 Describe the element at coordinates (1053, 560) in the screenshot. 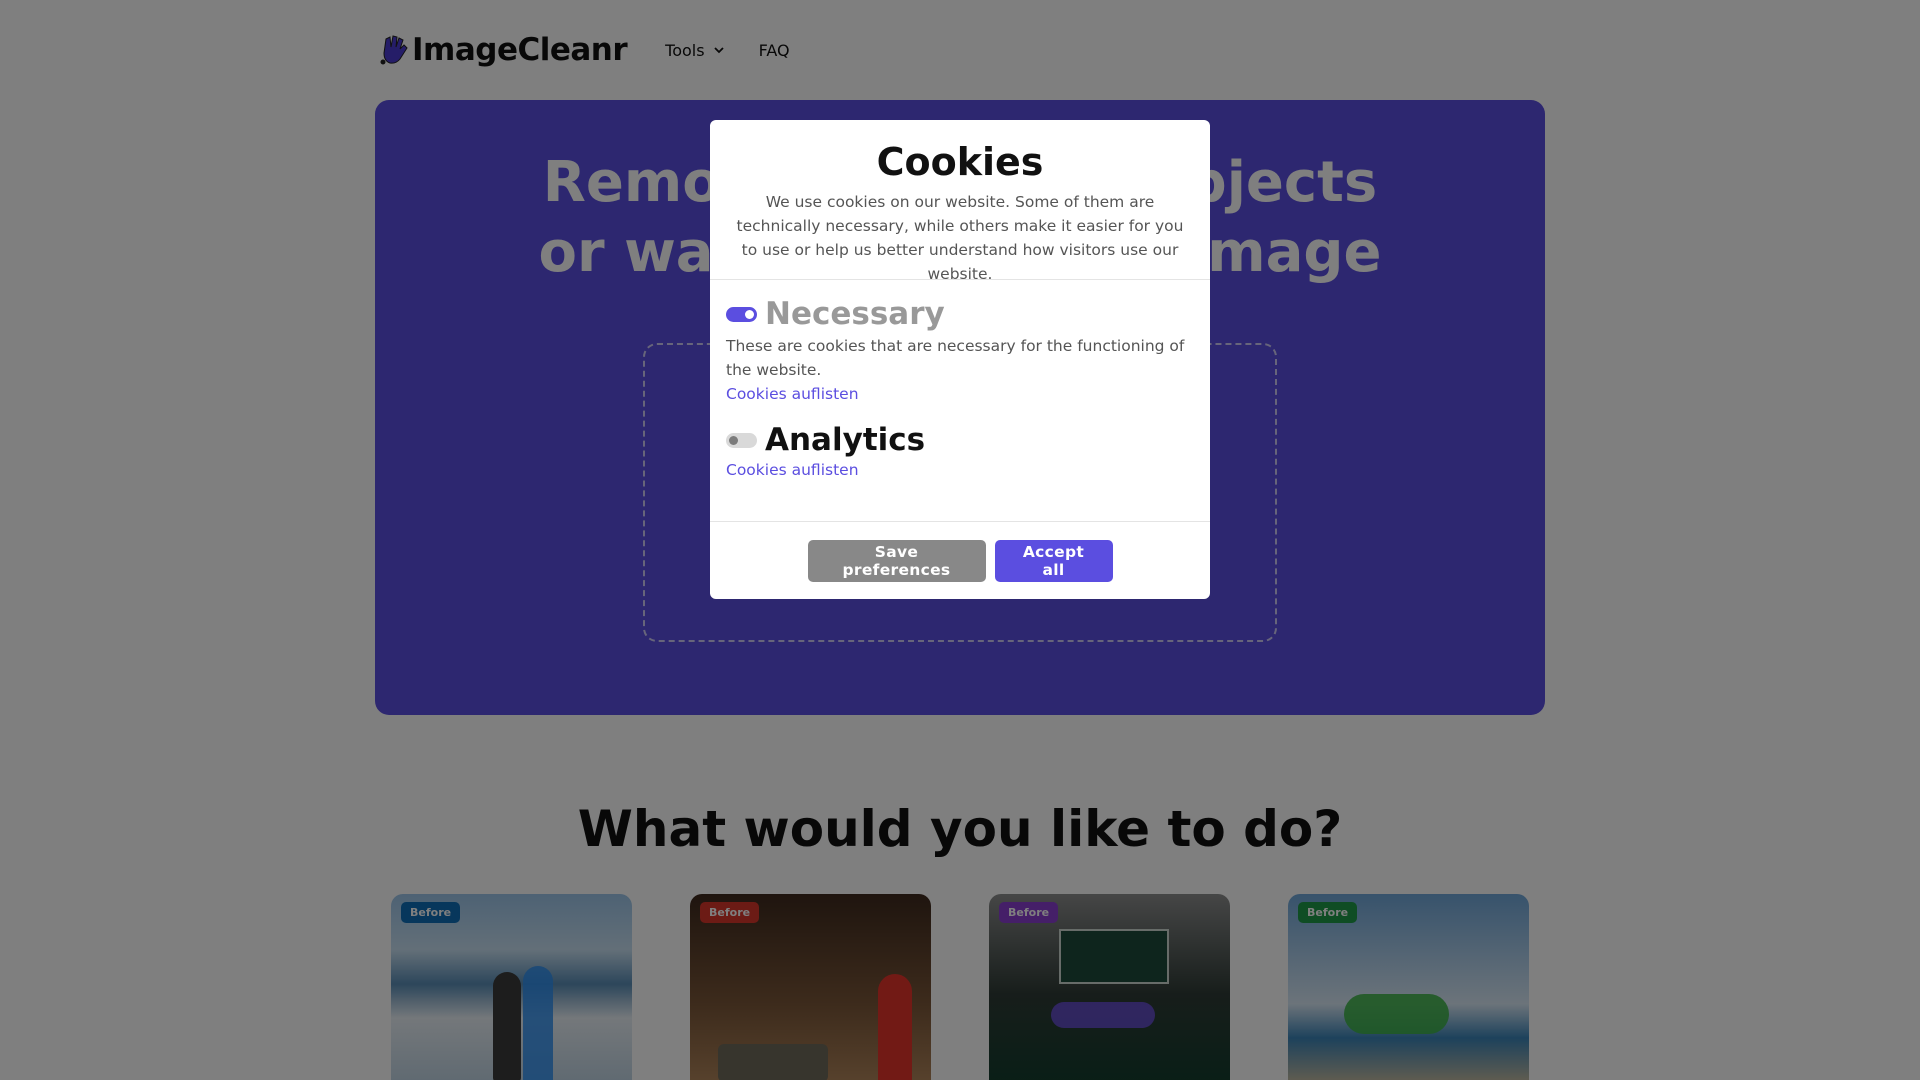

I see `accept-all-button: Accept all` at that location.